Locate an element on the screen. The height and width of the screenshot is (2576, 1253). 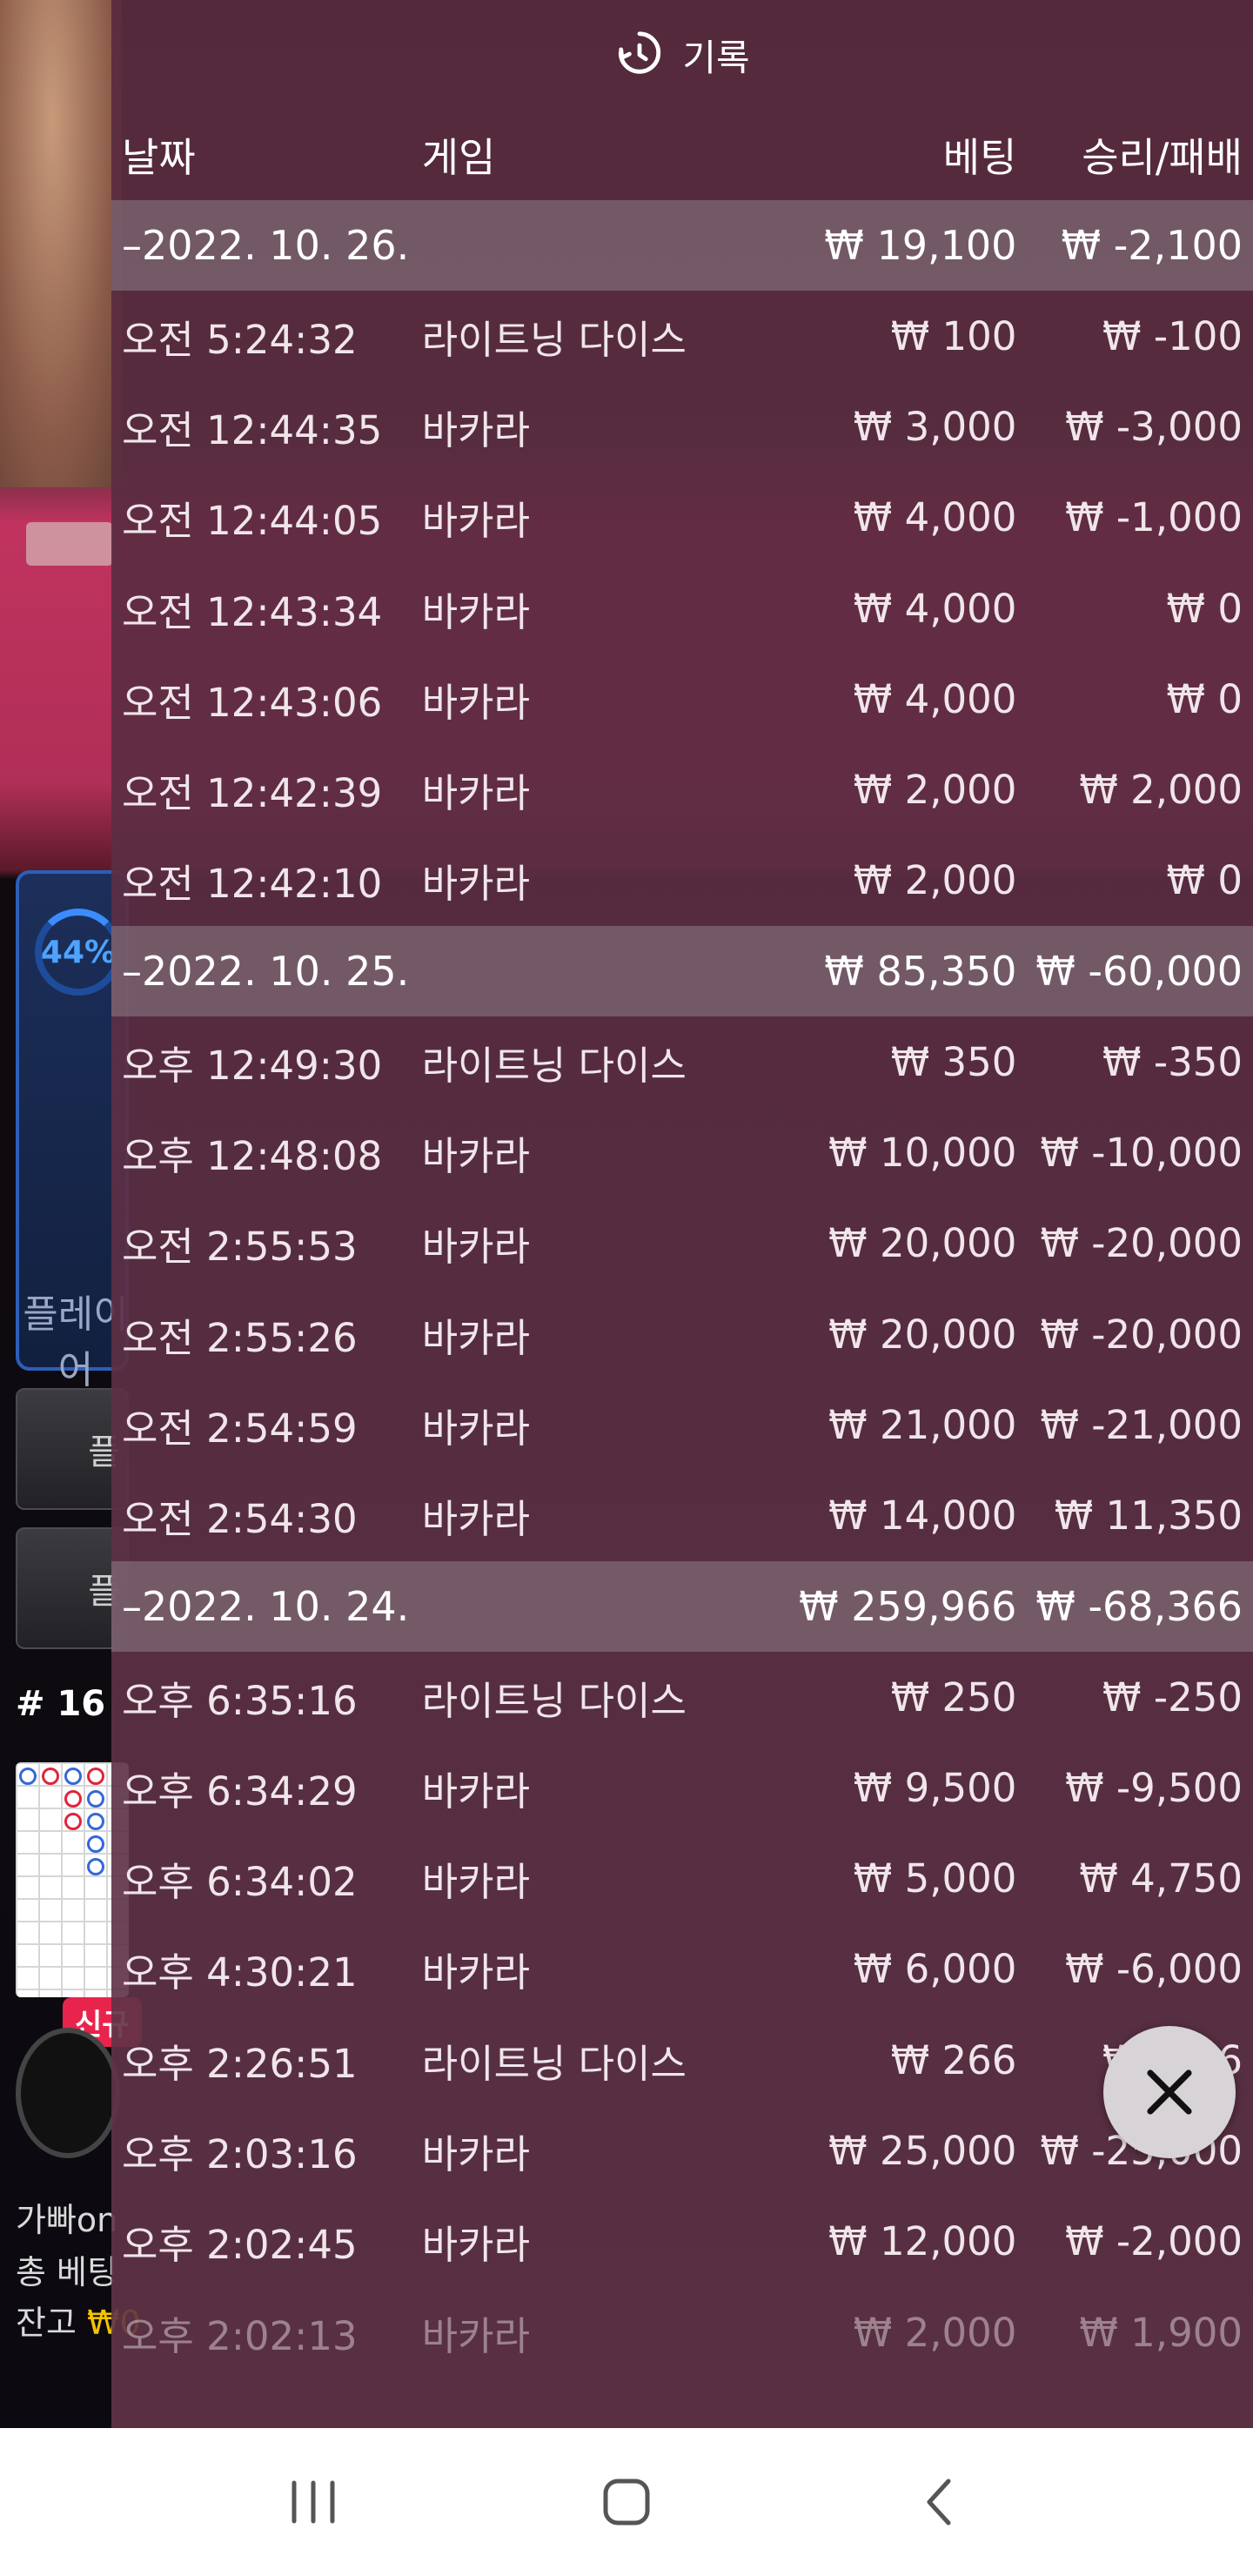
history-row: 오전 2:55:53 바카라 ₩ 20,000 ₩ -20,000 is located at coordinates (682, 1243).